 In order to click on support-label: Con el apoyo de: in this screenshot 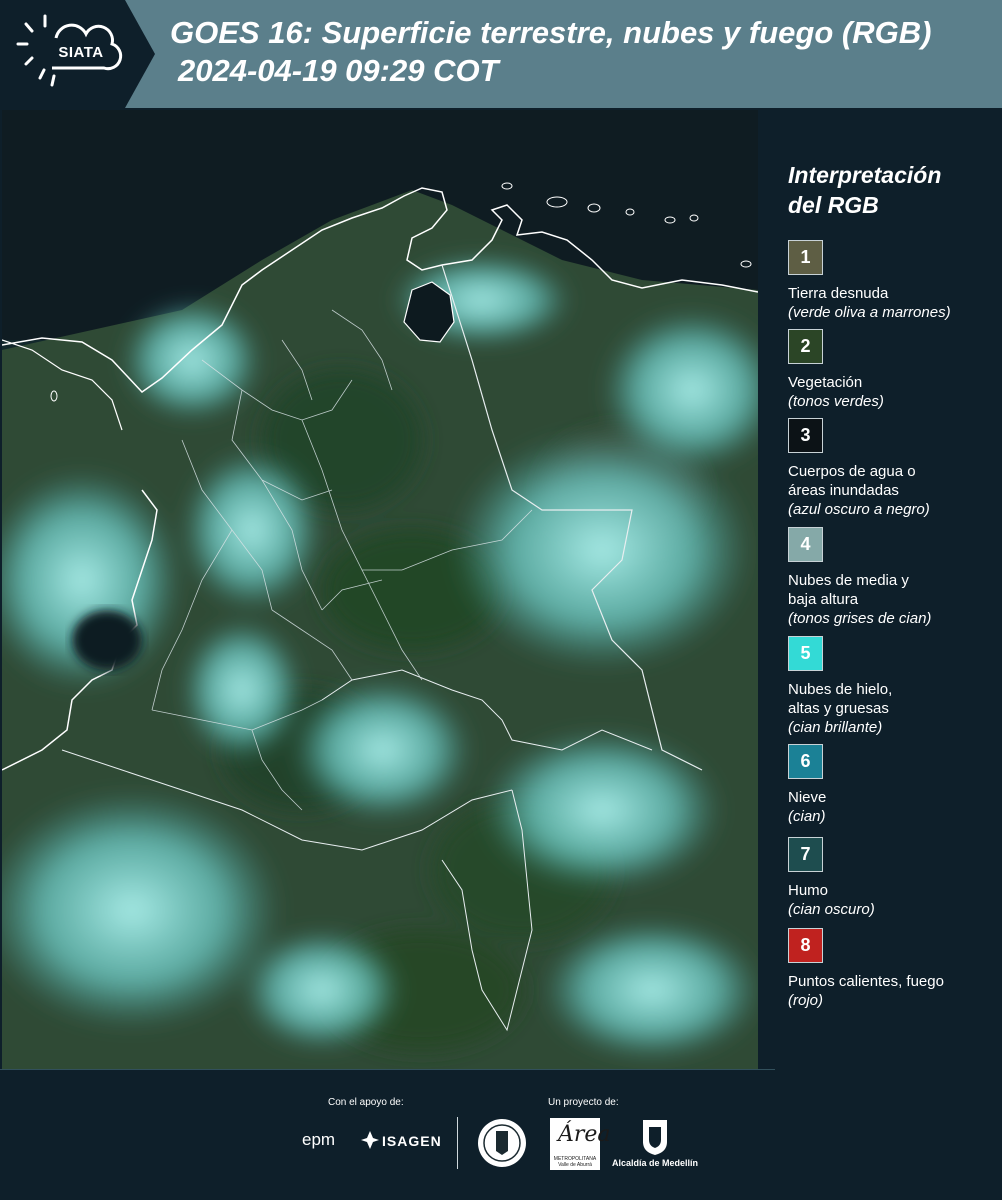, I will do `click(366, 1102)`.